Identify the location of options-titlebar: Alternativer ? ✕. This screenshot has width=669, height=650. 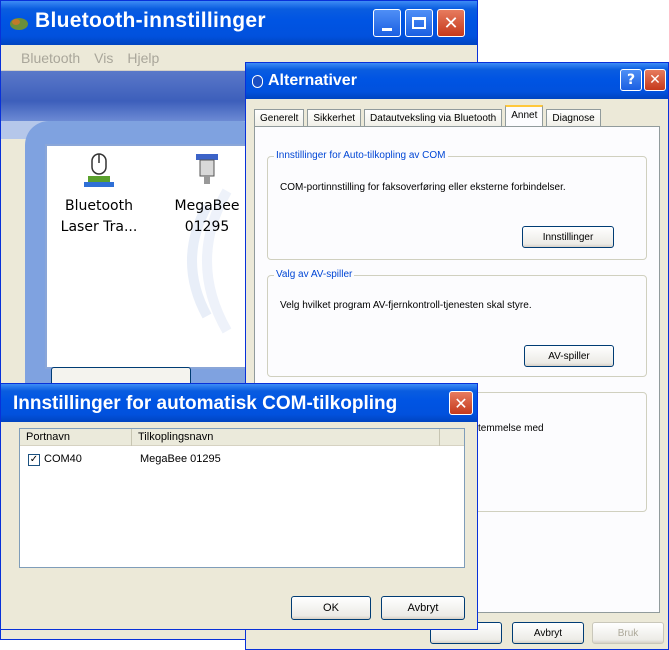
(457, 81).